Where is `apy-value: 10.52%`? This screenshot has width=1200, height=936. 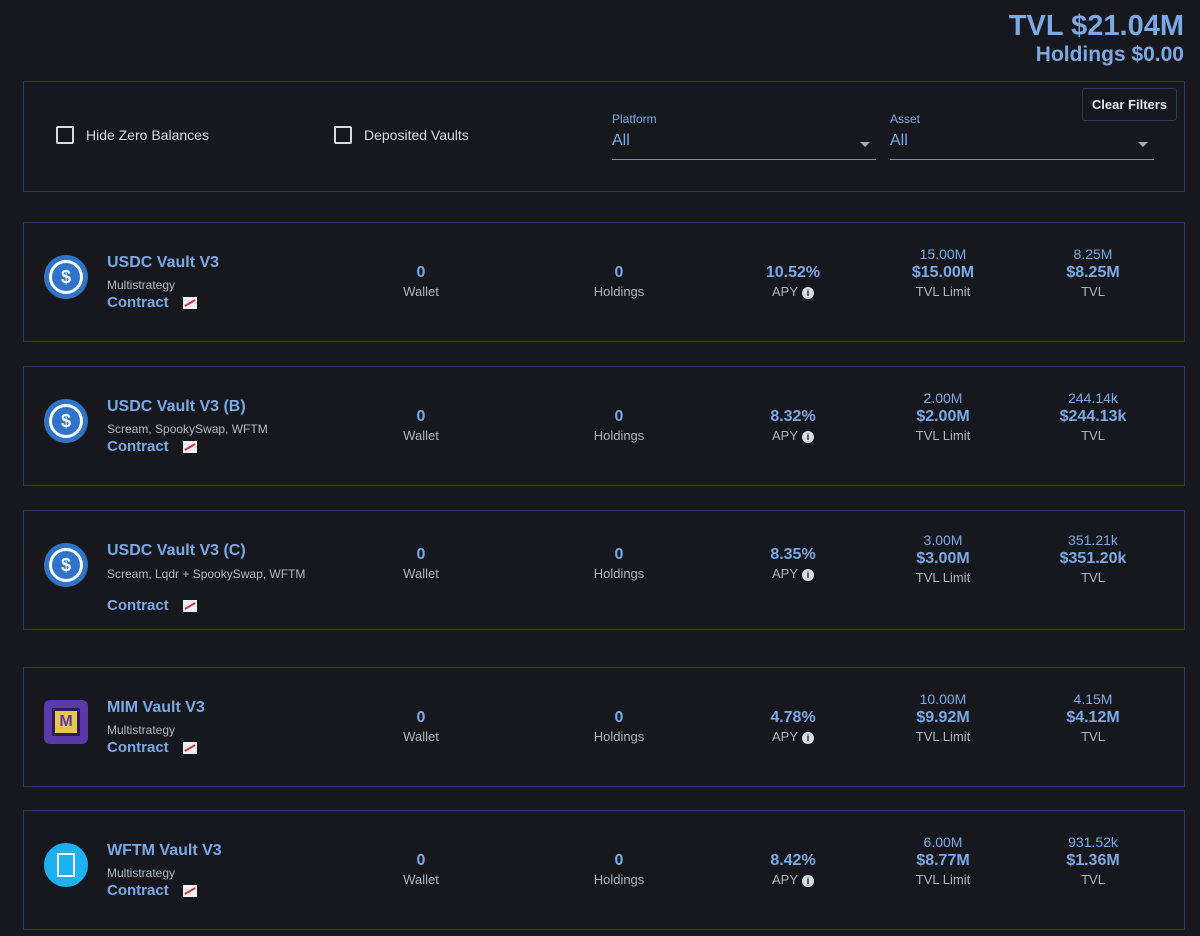
apy-value: 10.52% is located at coordinates (793, 272).